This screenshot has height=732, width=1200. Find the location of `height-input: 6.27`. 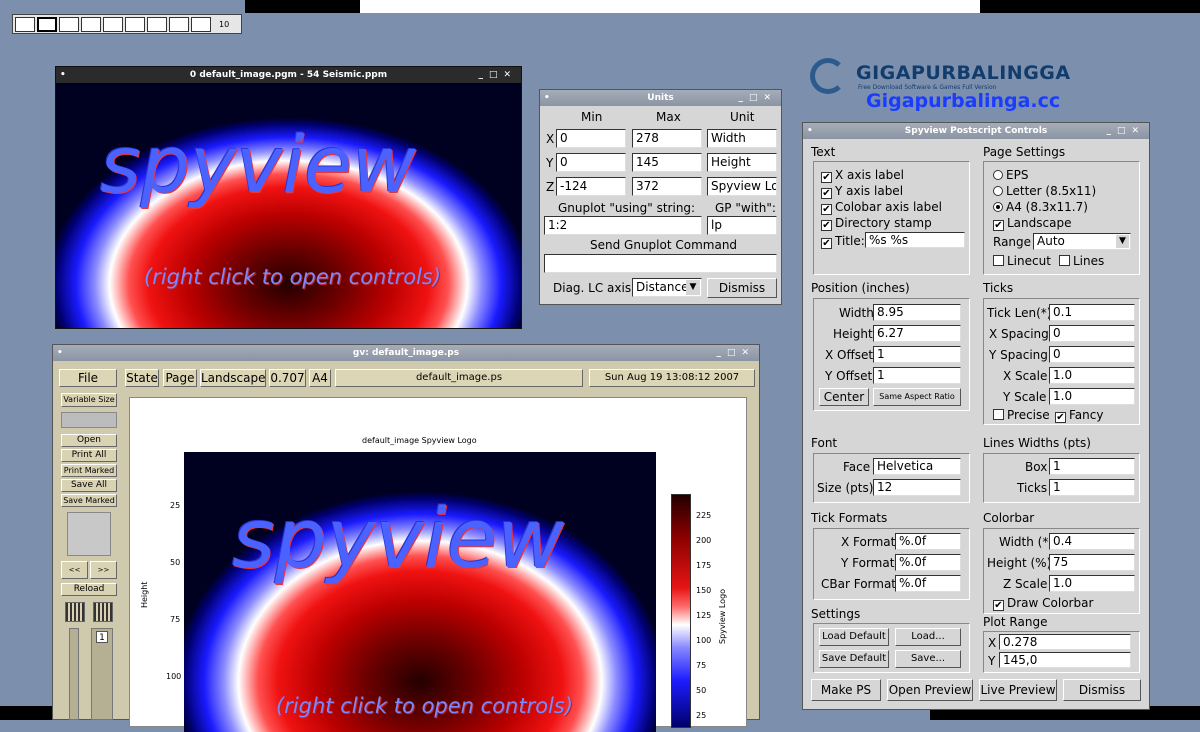

height-input: 6.27 is located at coordinates (917, 333).